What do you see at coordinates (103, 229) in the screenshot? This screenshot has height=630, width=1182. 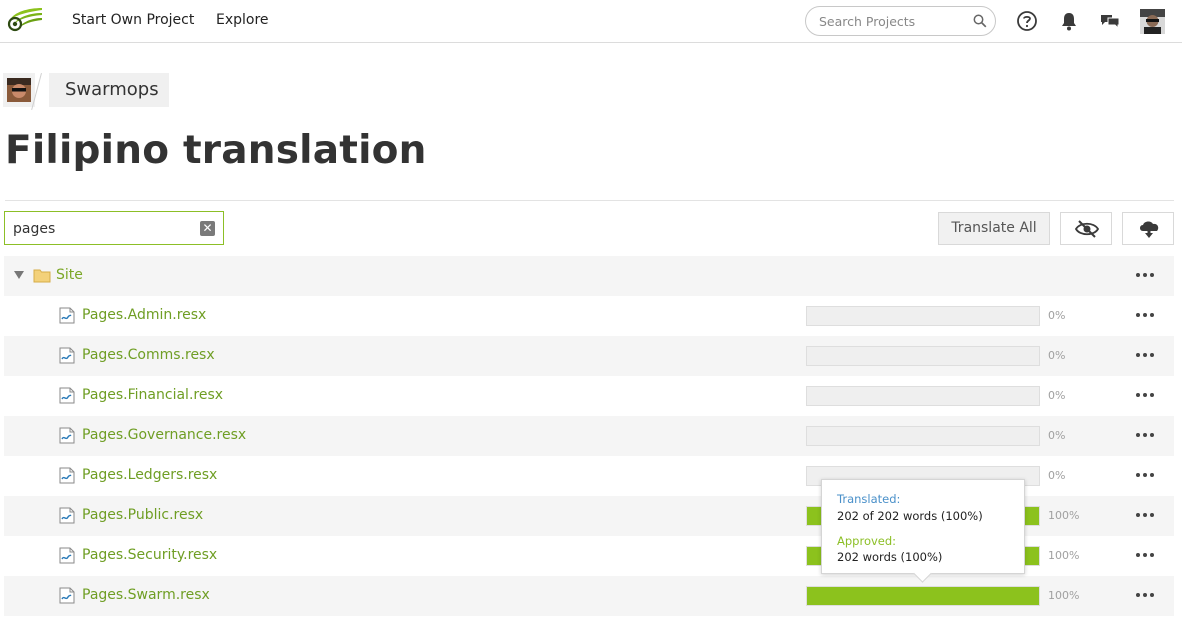 I see `filter-input` at bounding box center [103, 229].